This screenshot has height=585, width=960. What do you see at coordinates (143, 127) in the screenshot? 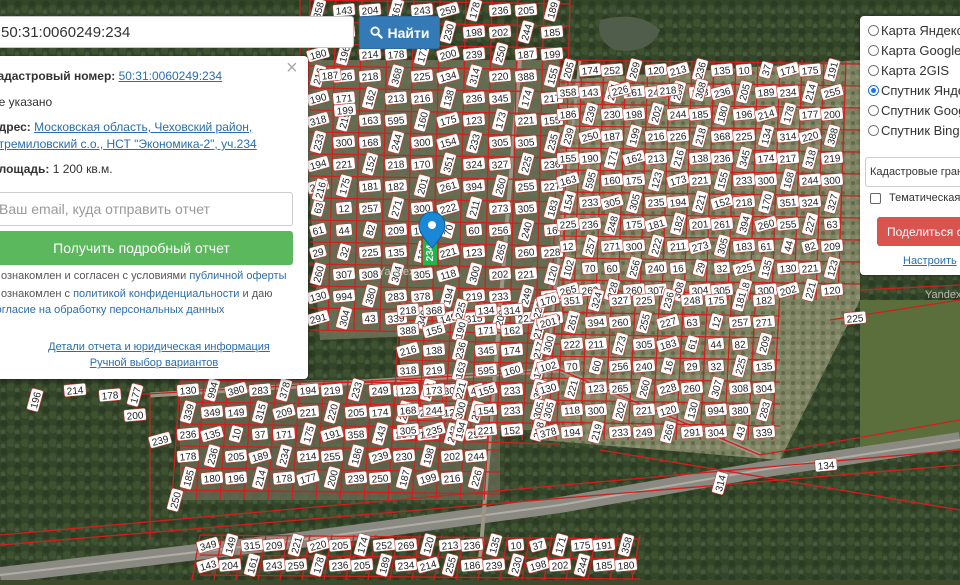
I see `address-link-line1: Московская область, Чеховский район,` at bounding box center [143, 127].